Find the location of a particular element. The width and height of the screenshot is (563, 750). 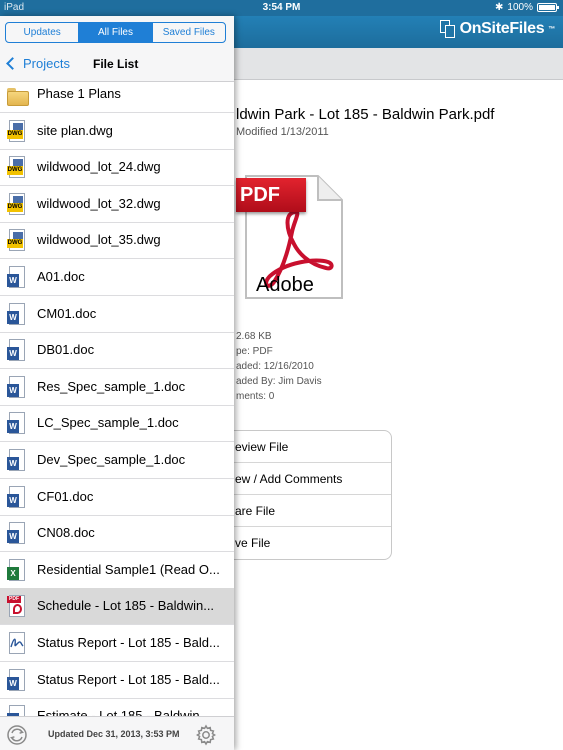

segment-updates: Updates is located at coordinates (43, 32).